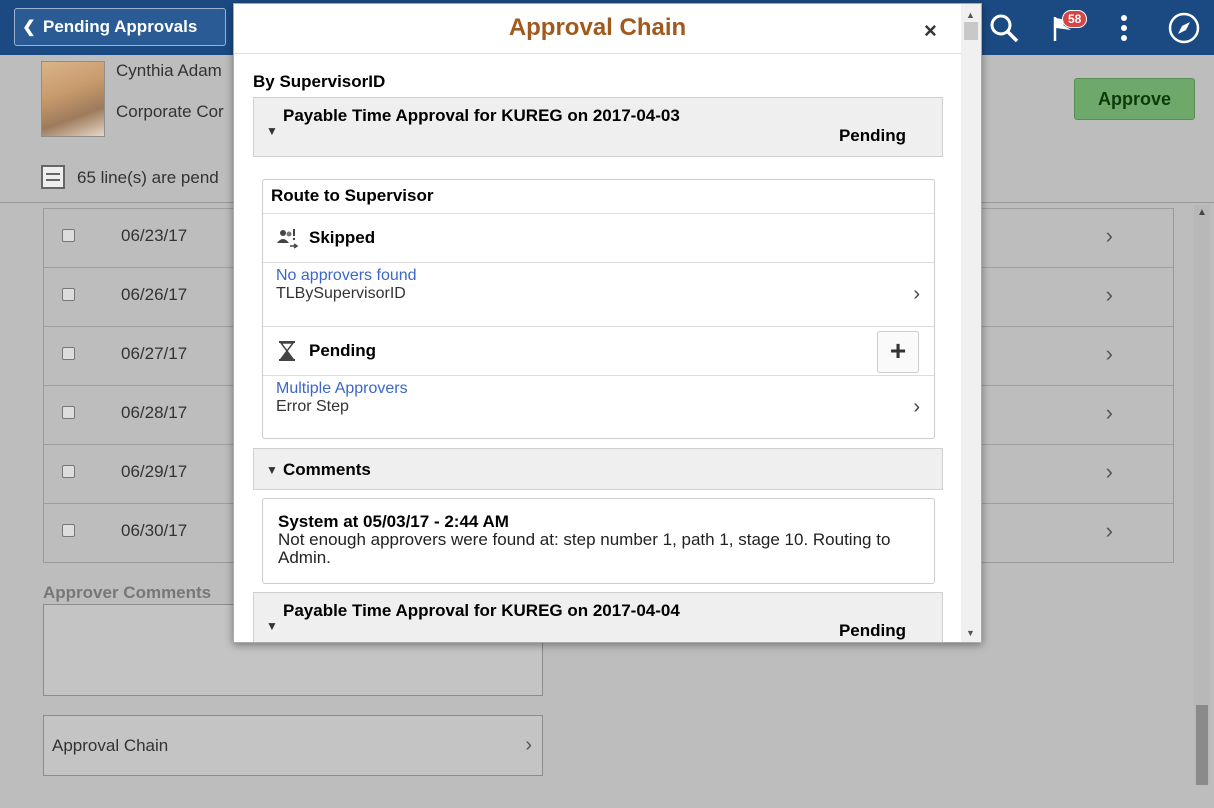 Image resolution: width=1214 pixels, height=808 pixels. What do you see at coordinates (598, 295) in the screenshot?
I see `step-approver-row: No approvers found TLBySupervisorID ›` at bounding box center [598, 295].